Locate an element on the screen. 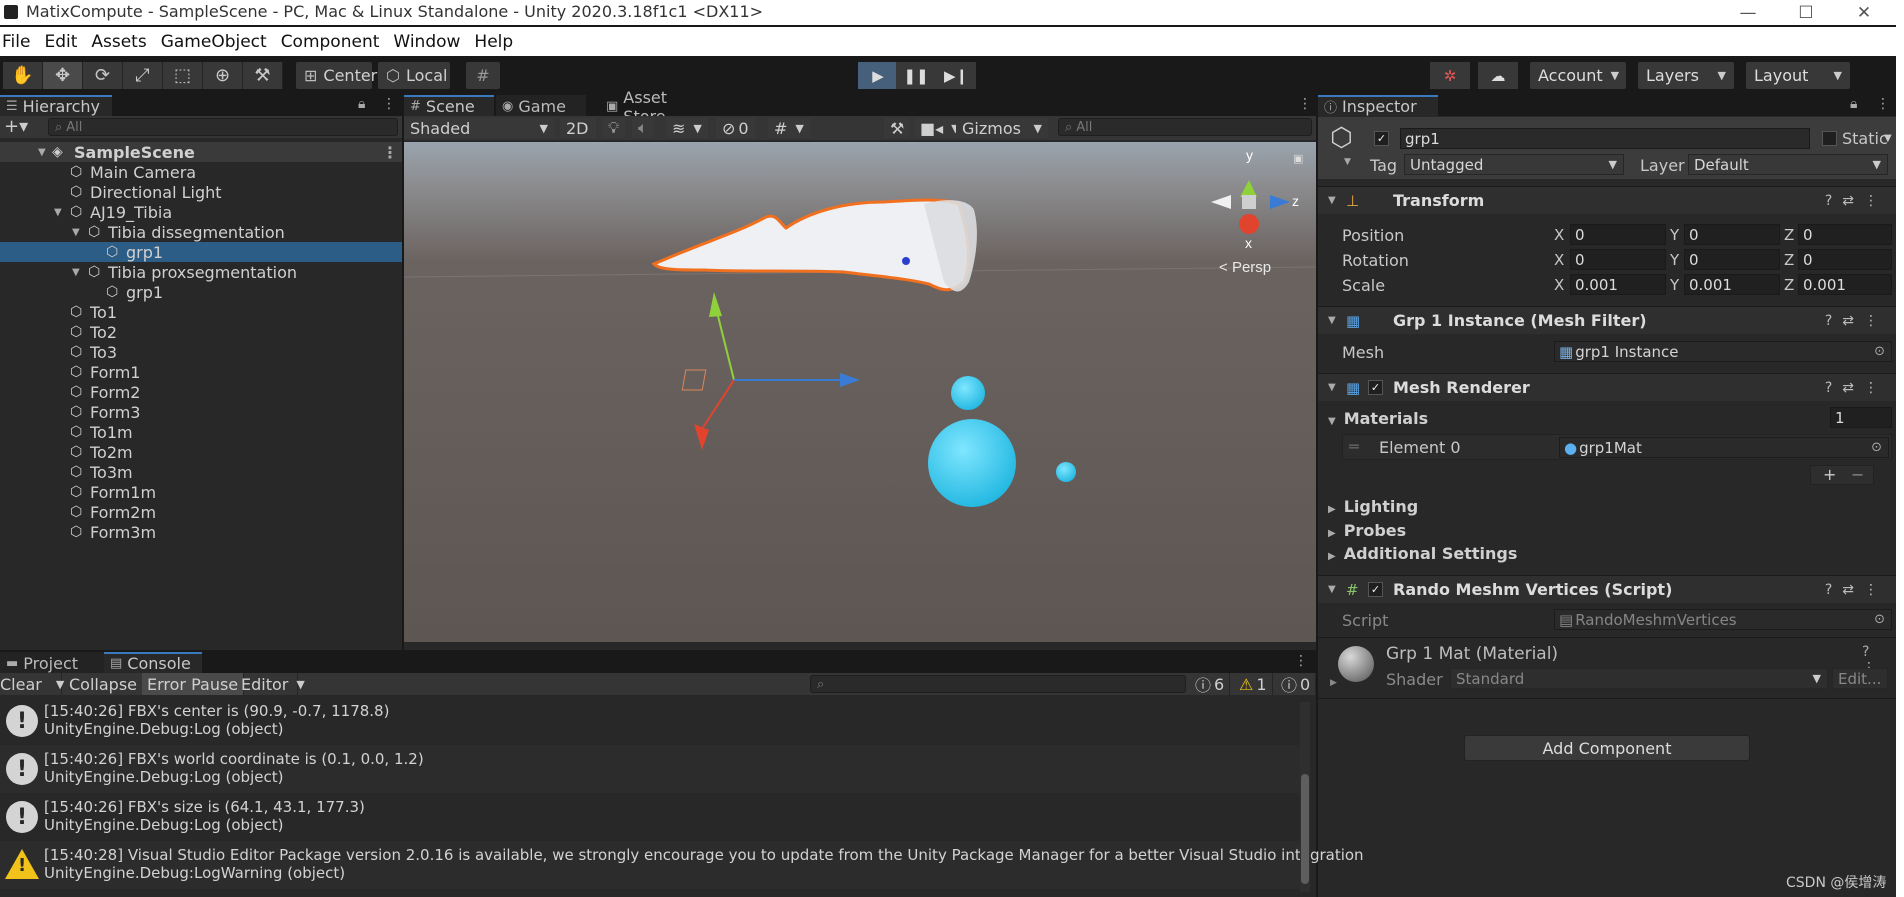  hierarchy-item: ⬡ Form1 is located at coordinates (201, 372).